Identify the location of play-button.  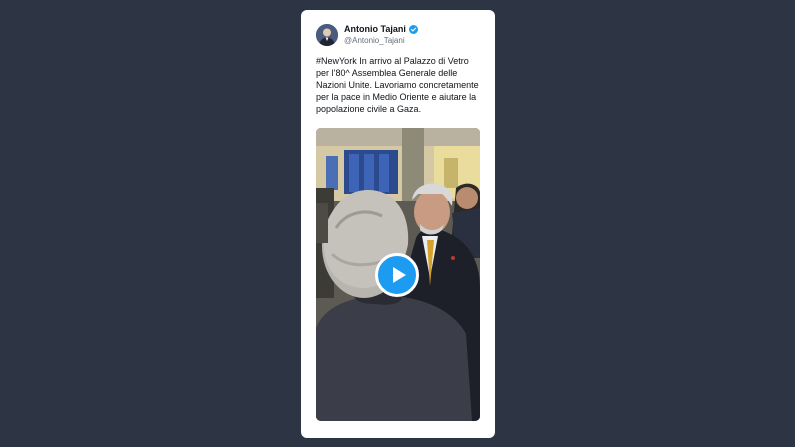
(397, 275).